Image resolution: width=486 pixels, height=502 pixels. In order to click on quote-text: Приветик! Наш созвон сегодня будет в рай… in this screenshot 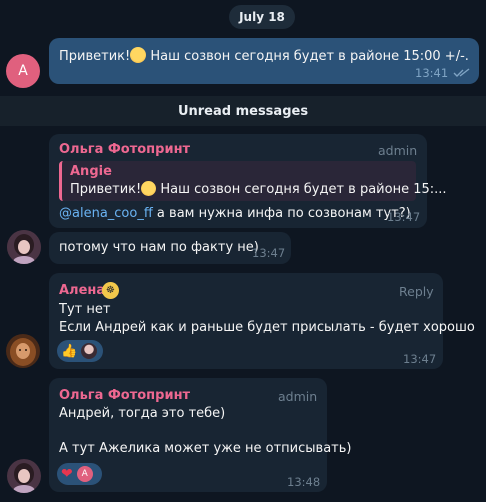, I will do `click(258, 189)`.